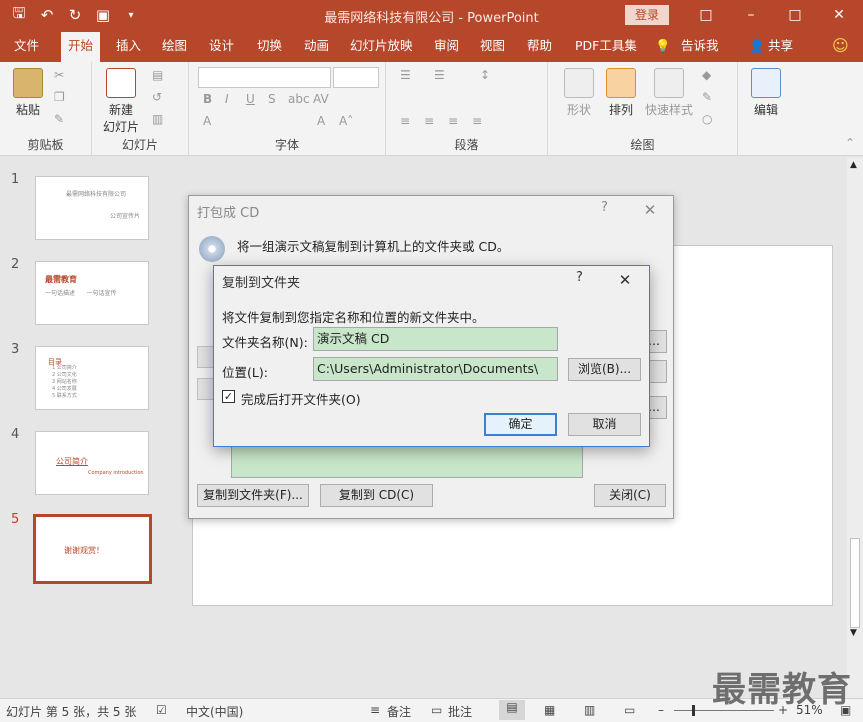  Describe the element at coordinates (853, 165) in the screenshot. I see `scroll-up-icon: ▲` at that location.